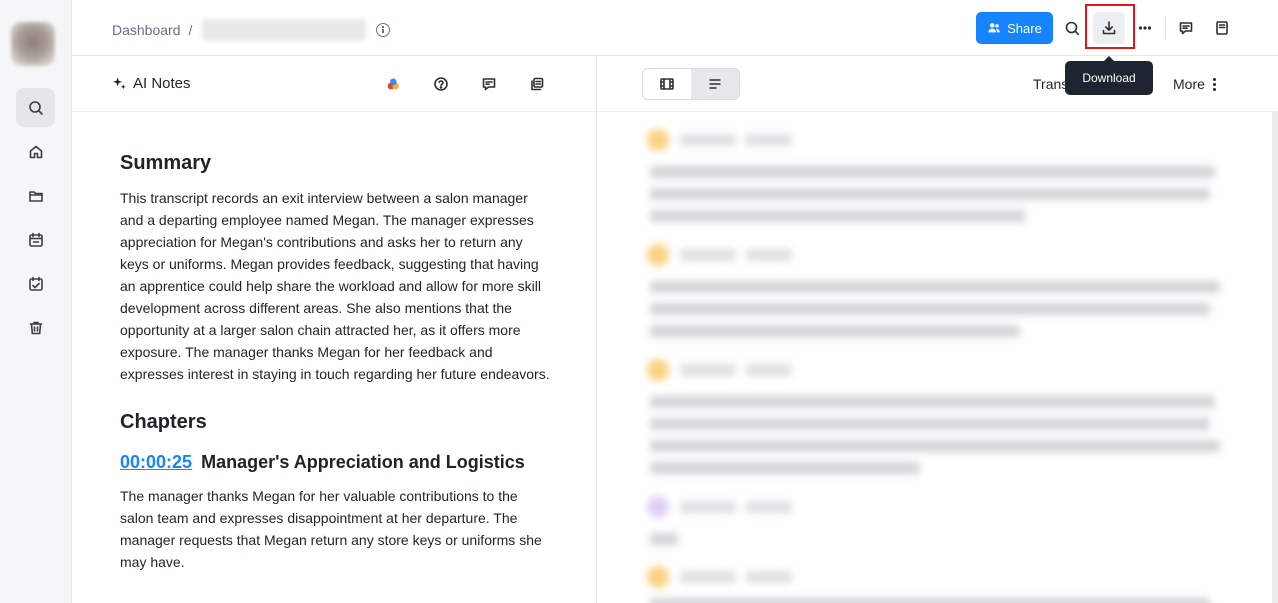 This screenshot has height=603, width=1278. I want to click on ai-notes-header: AI Notes, so click(334, 84).